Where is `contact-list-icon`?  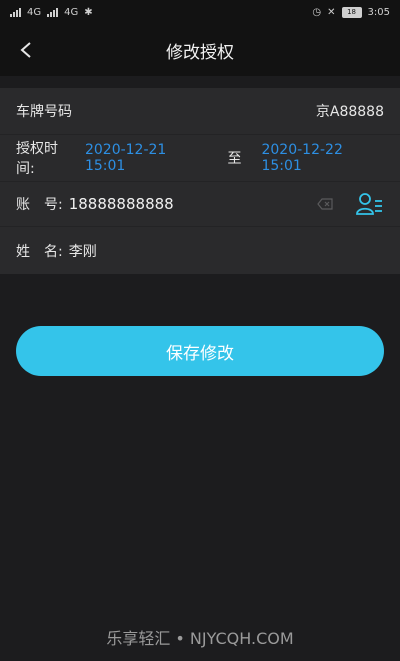 contact-list-icon is located at coordinates (369, 204).